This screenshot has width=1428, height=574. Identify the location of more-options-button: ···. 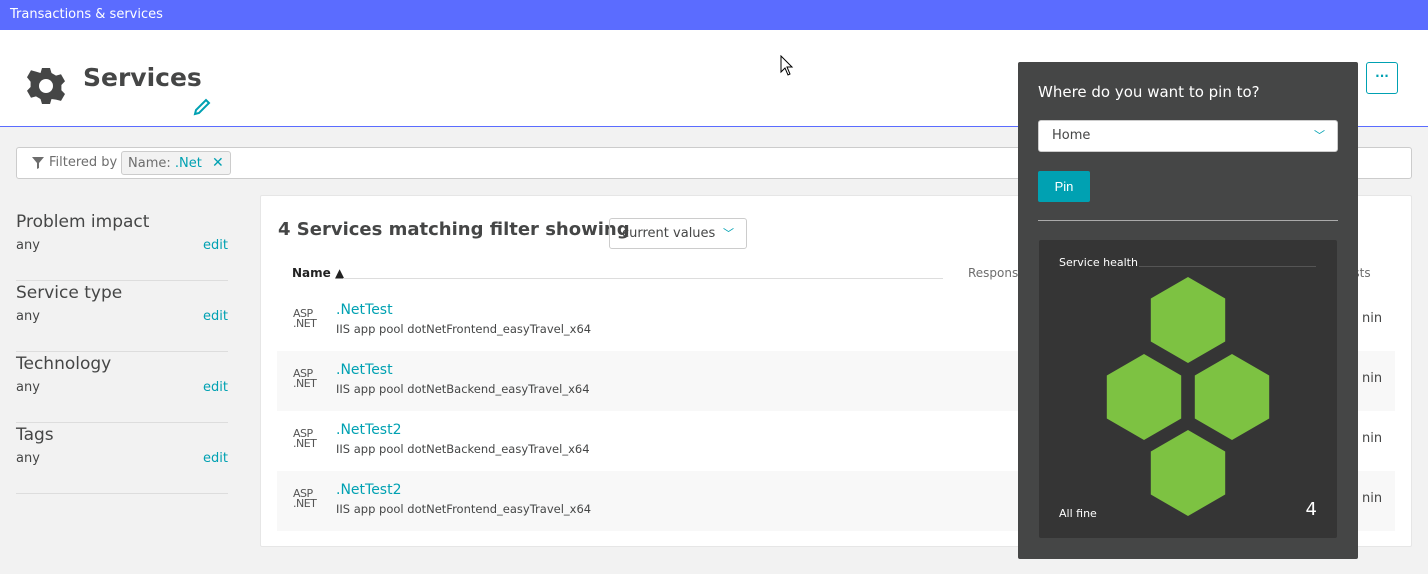
(1382, 78).